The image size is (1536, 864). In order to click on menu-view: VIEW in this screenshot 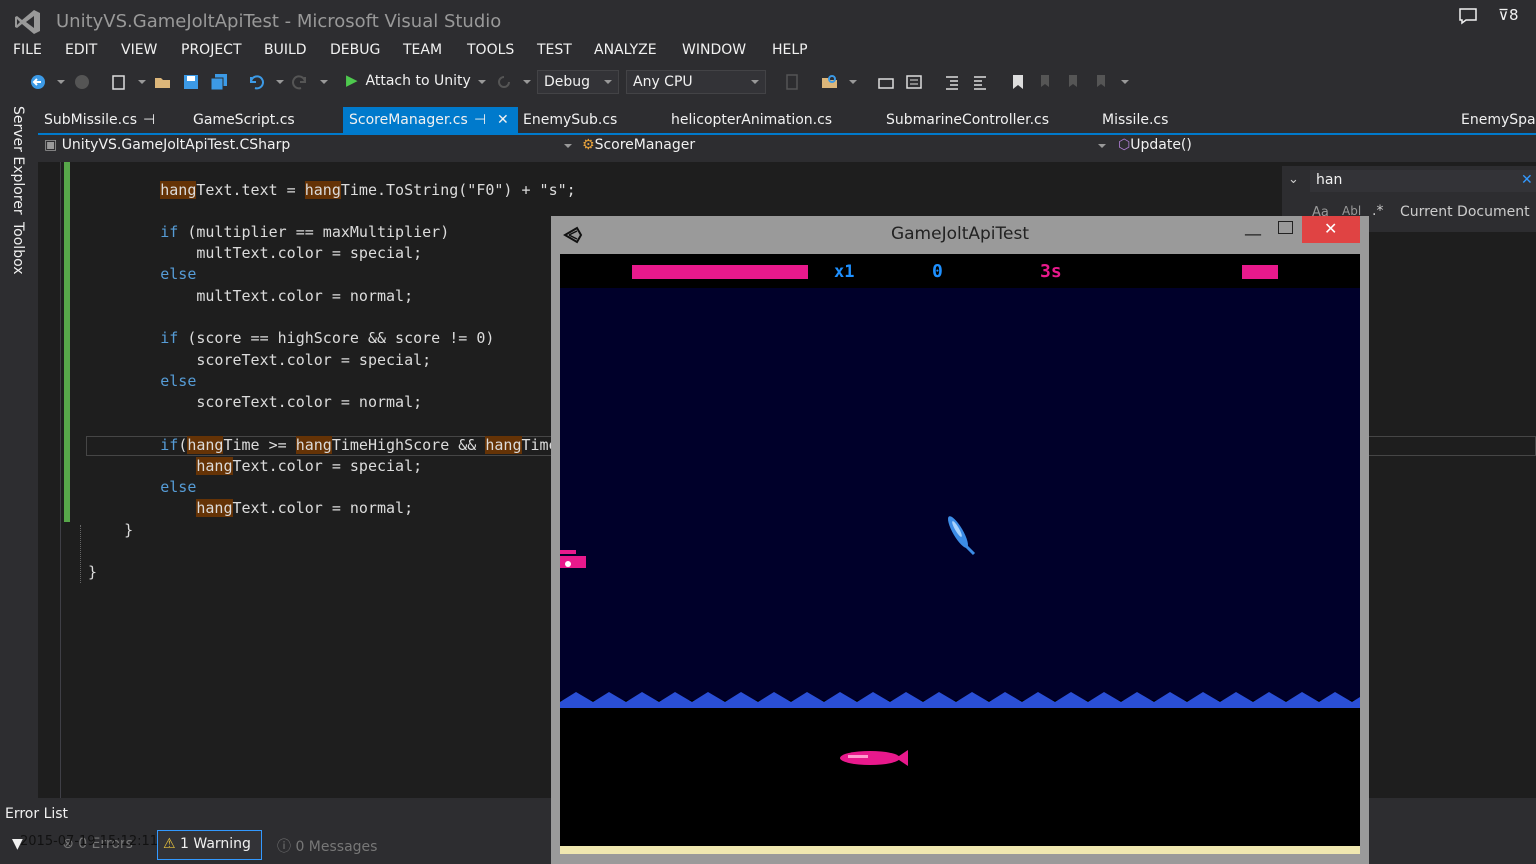, I will do `click(139, 50)`.